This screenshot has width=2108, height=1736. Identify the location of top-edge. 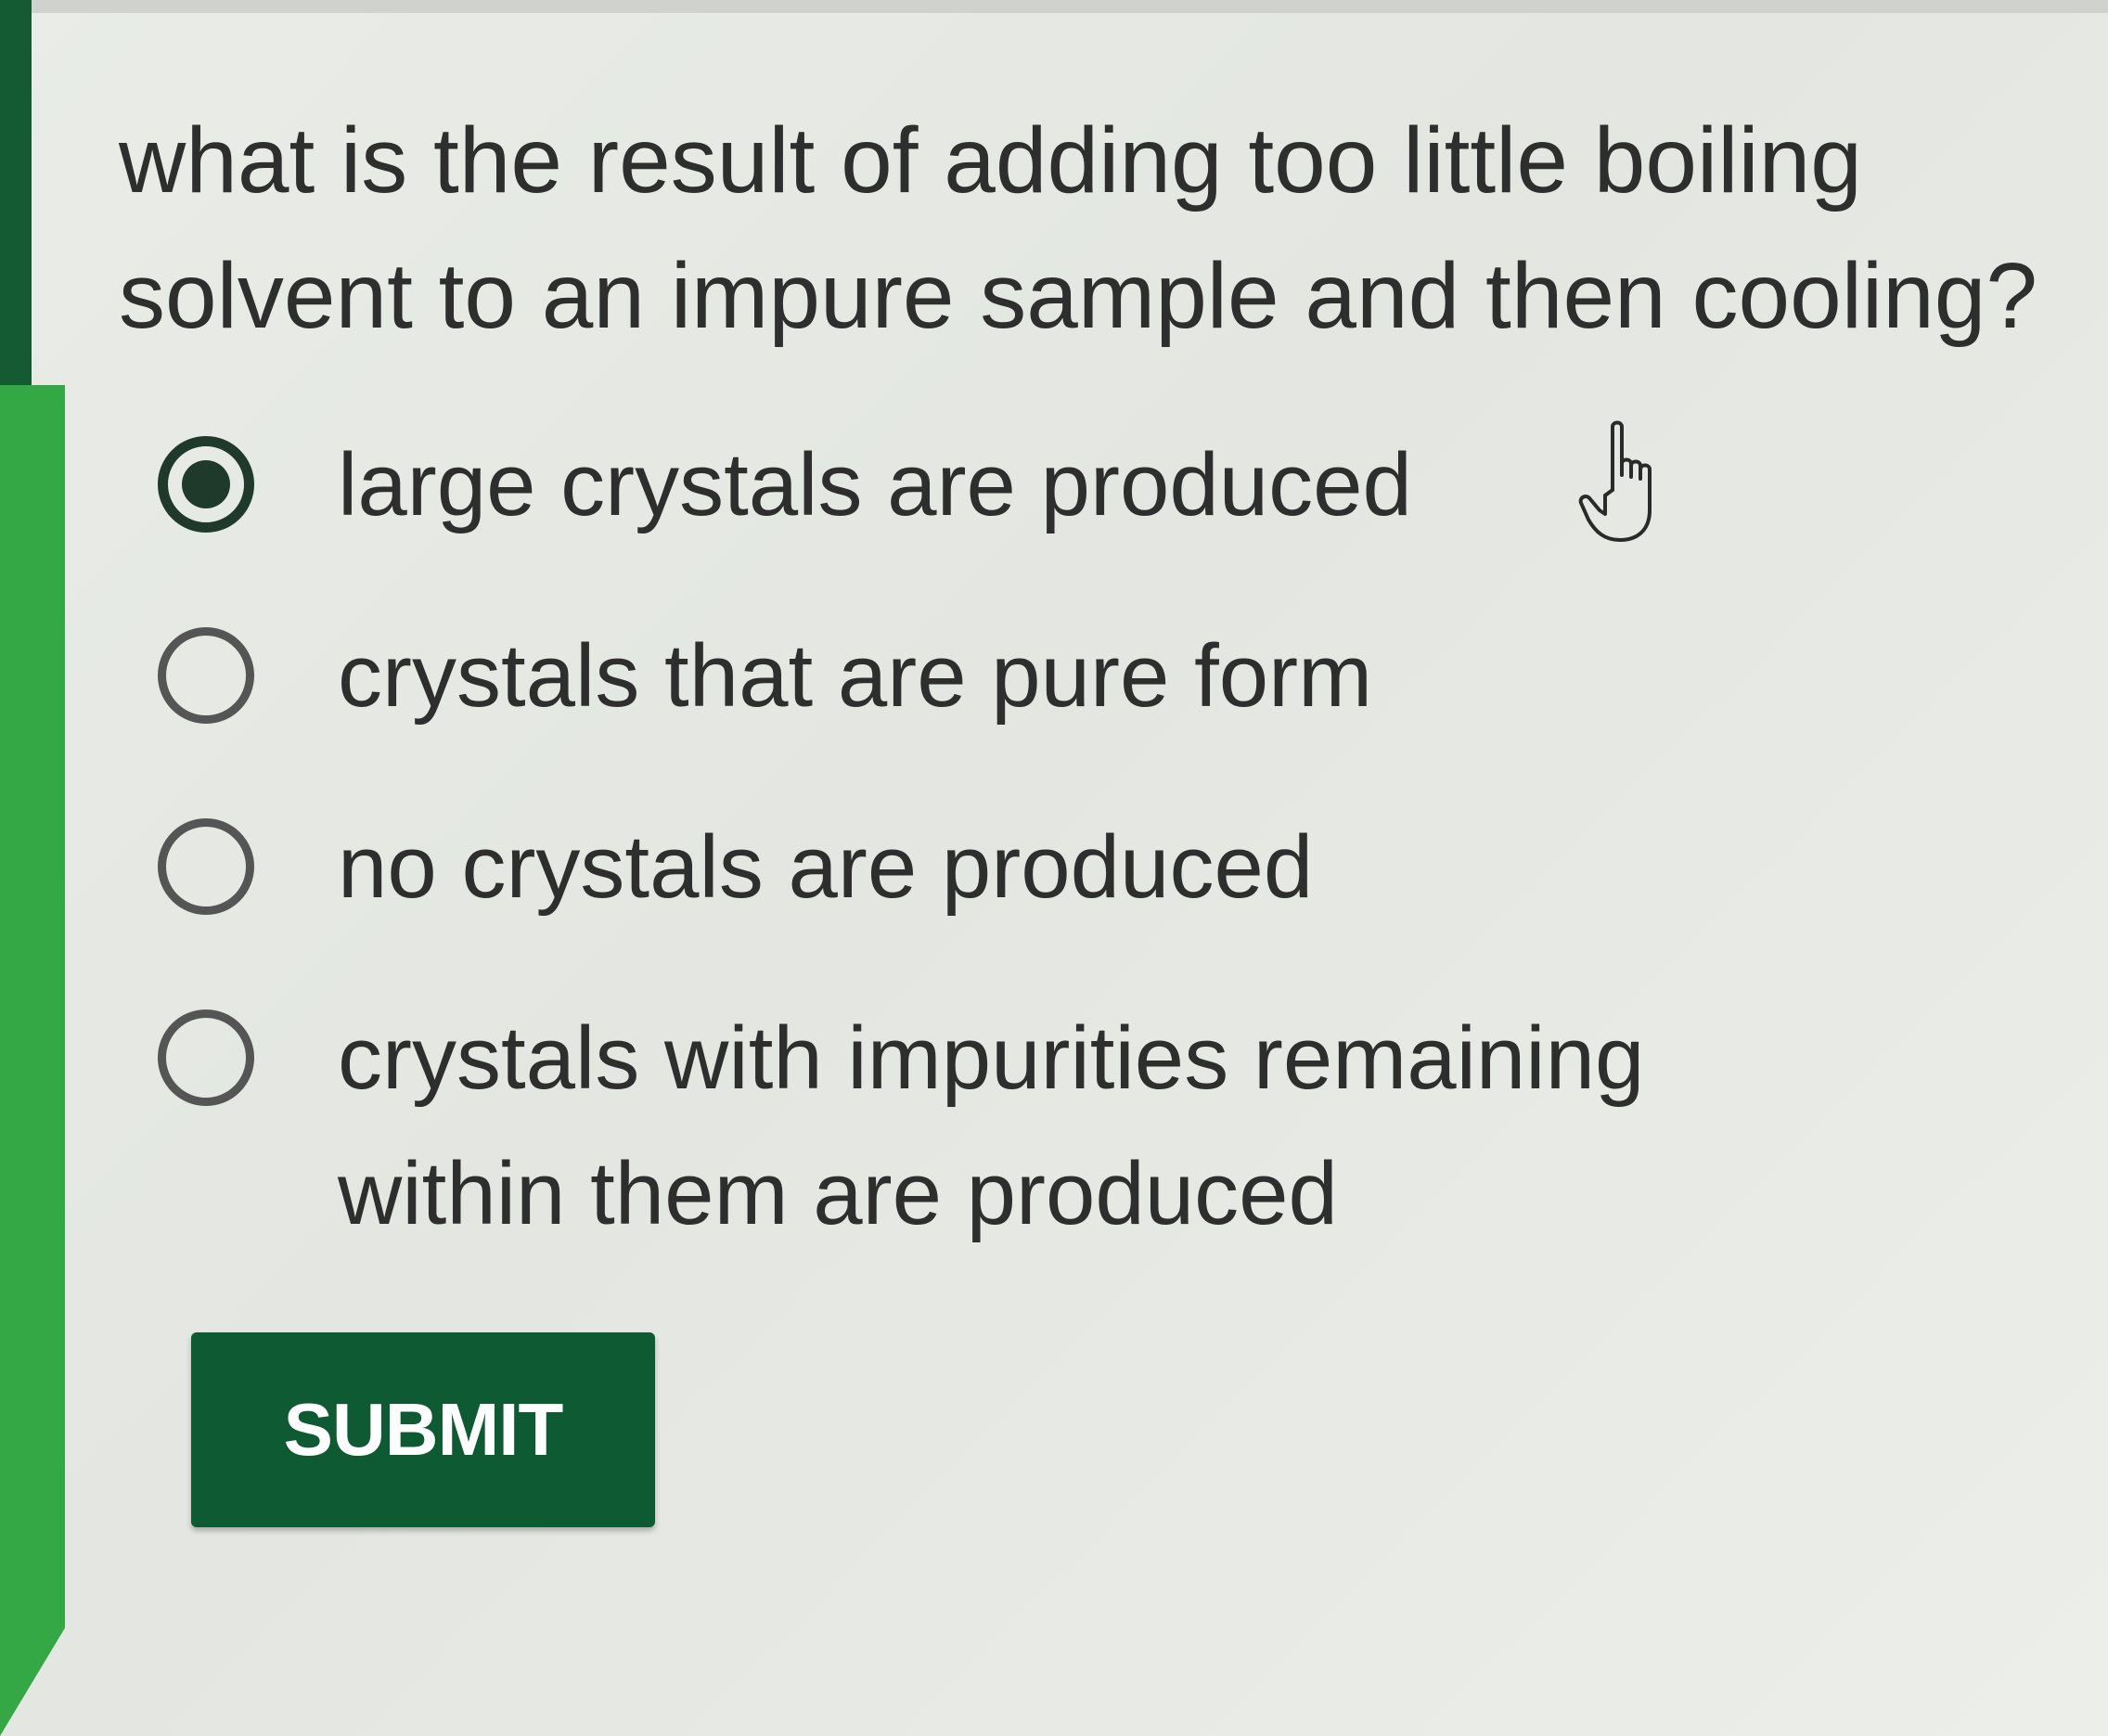
(1054, 6).